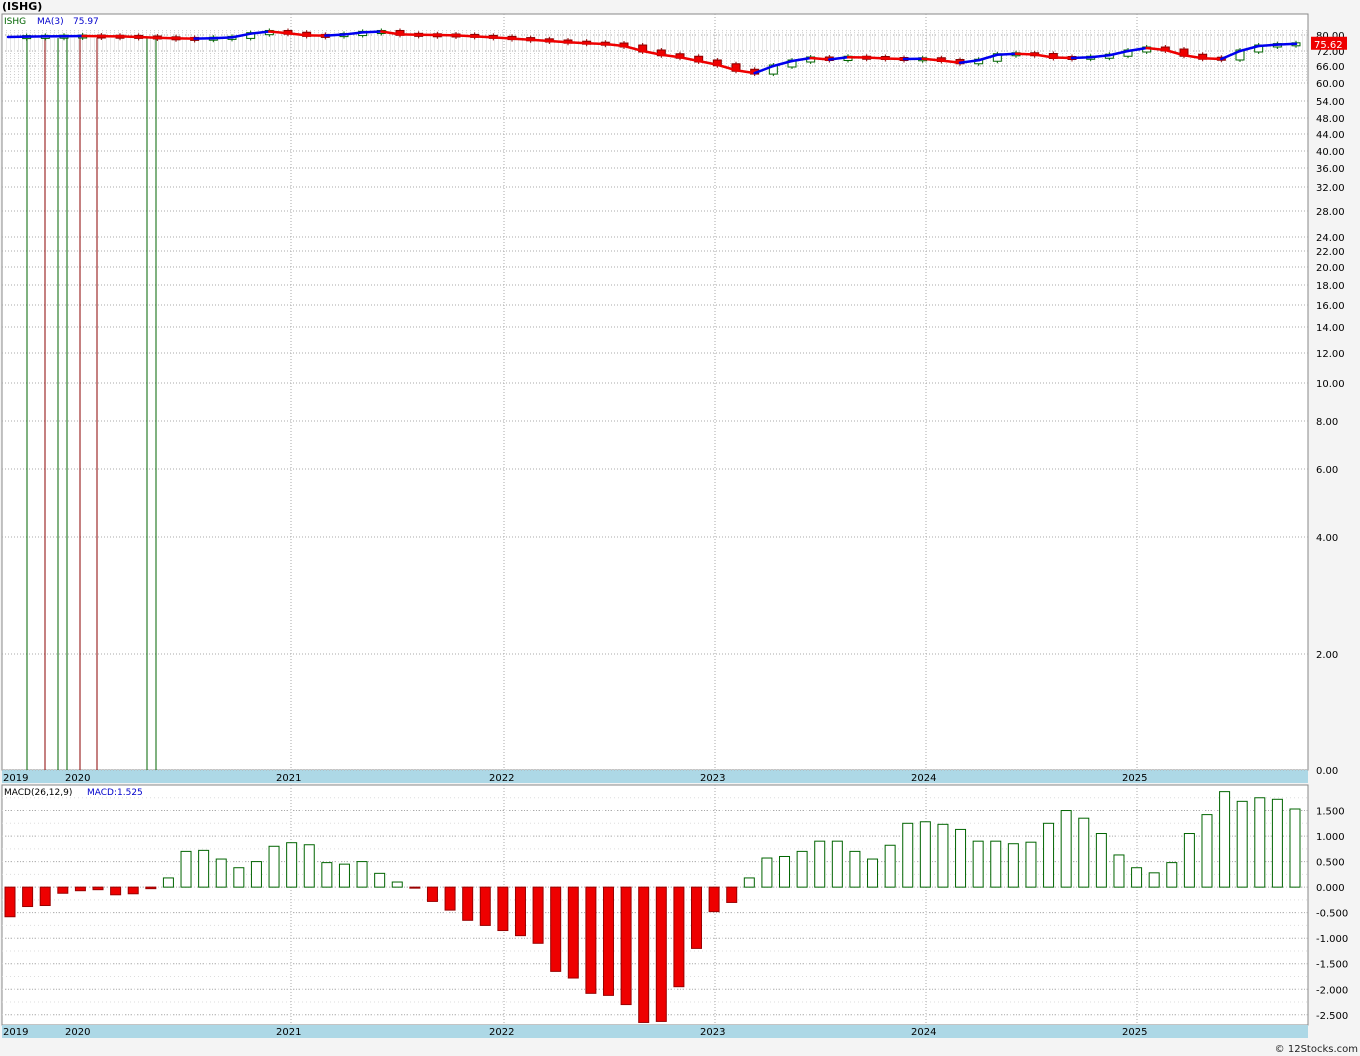 This screenshot has width=1360, height=1056. Describe the element at coordinates (1330, 152) in the screenshot. I see `price-y-tick-label: 40.00` at that location.